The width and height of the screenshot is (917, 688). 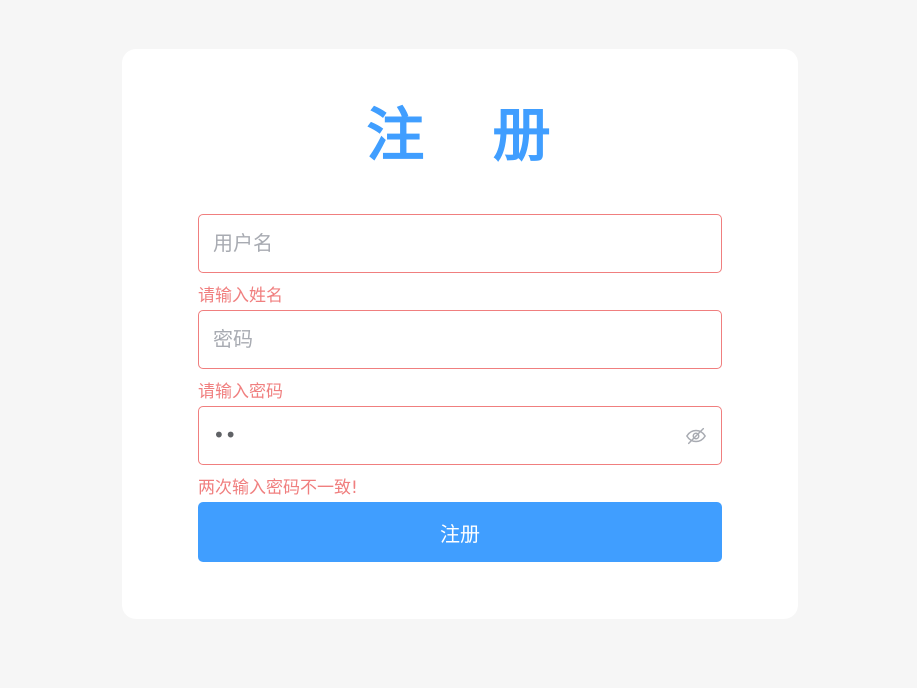 I want to click on username-input, so click(x=443, y=243).